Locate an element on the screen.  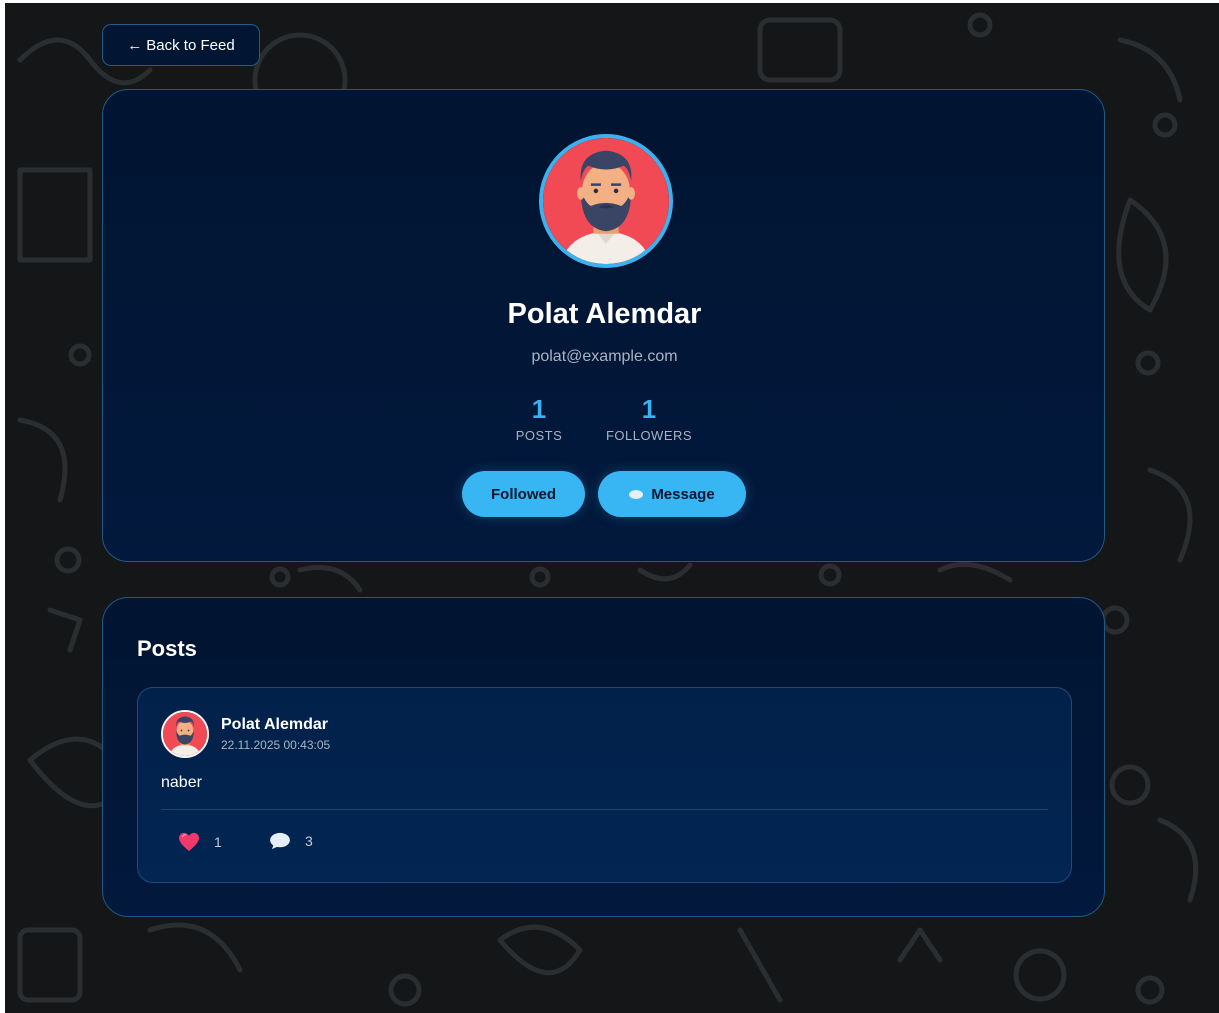
profile-name: Polat Alemdar is located at coordinates (604, 314).